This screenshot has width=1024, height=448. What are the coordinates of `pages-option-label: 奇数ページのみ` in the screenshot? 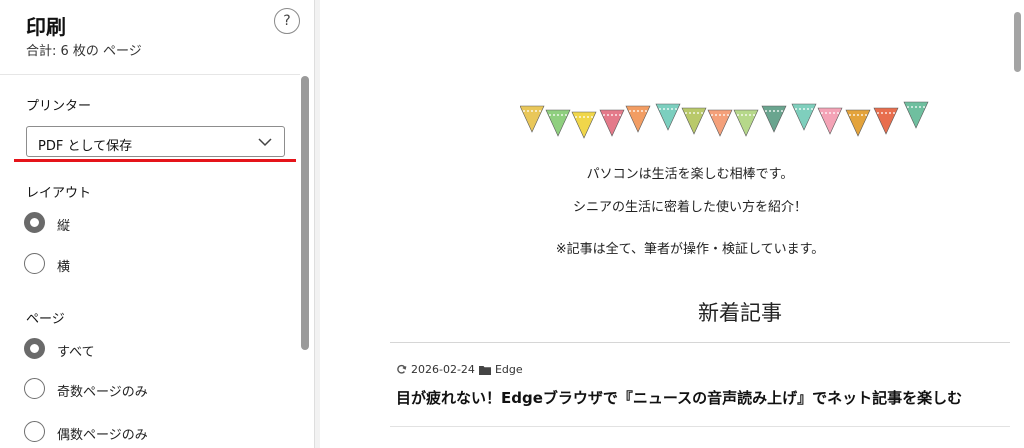 It's located at (102, 392).